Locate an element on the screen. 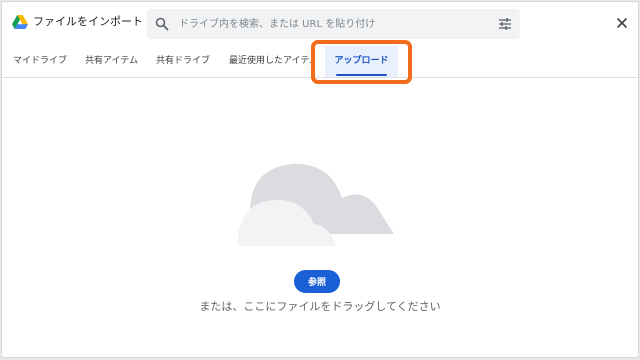 Image resolution: width=640 pixels, height=360 pixels. tab-shared-with-me: 共有アイテム is located at coordinates (116, 61).